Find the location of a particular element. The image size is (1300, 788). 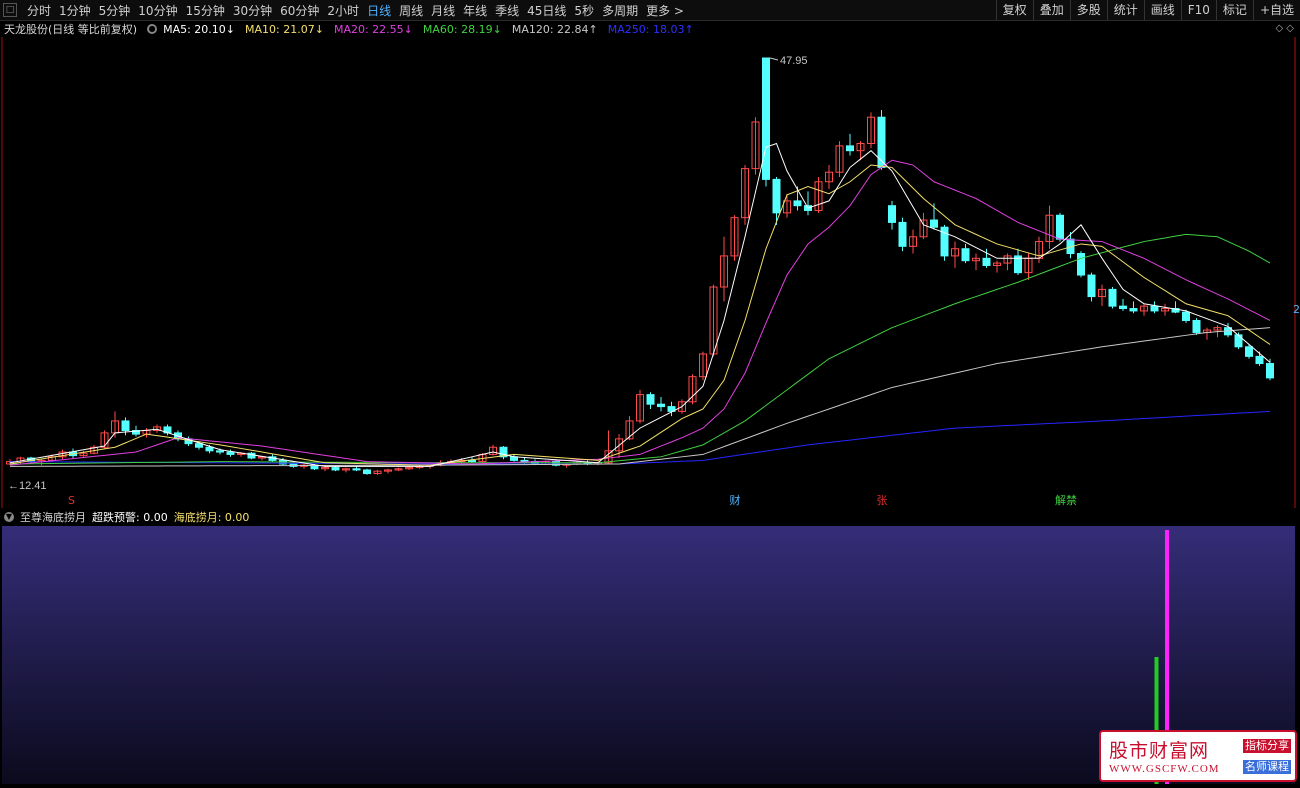

watermark-url: WWW.GSCFW.COM is located at coordinates (1164, 769).